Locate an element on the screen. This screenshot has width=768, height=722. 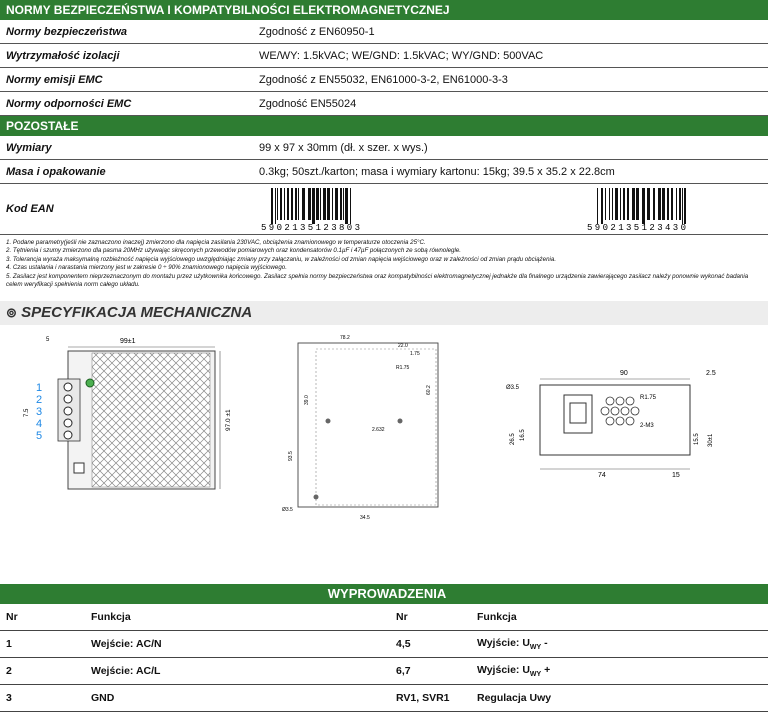
fn-suffix: + is located at coordinates (546, 669).